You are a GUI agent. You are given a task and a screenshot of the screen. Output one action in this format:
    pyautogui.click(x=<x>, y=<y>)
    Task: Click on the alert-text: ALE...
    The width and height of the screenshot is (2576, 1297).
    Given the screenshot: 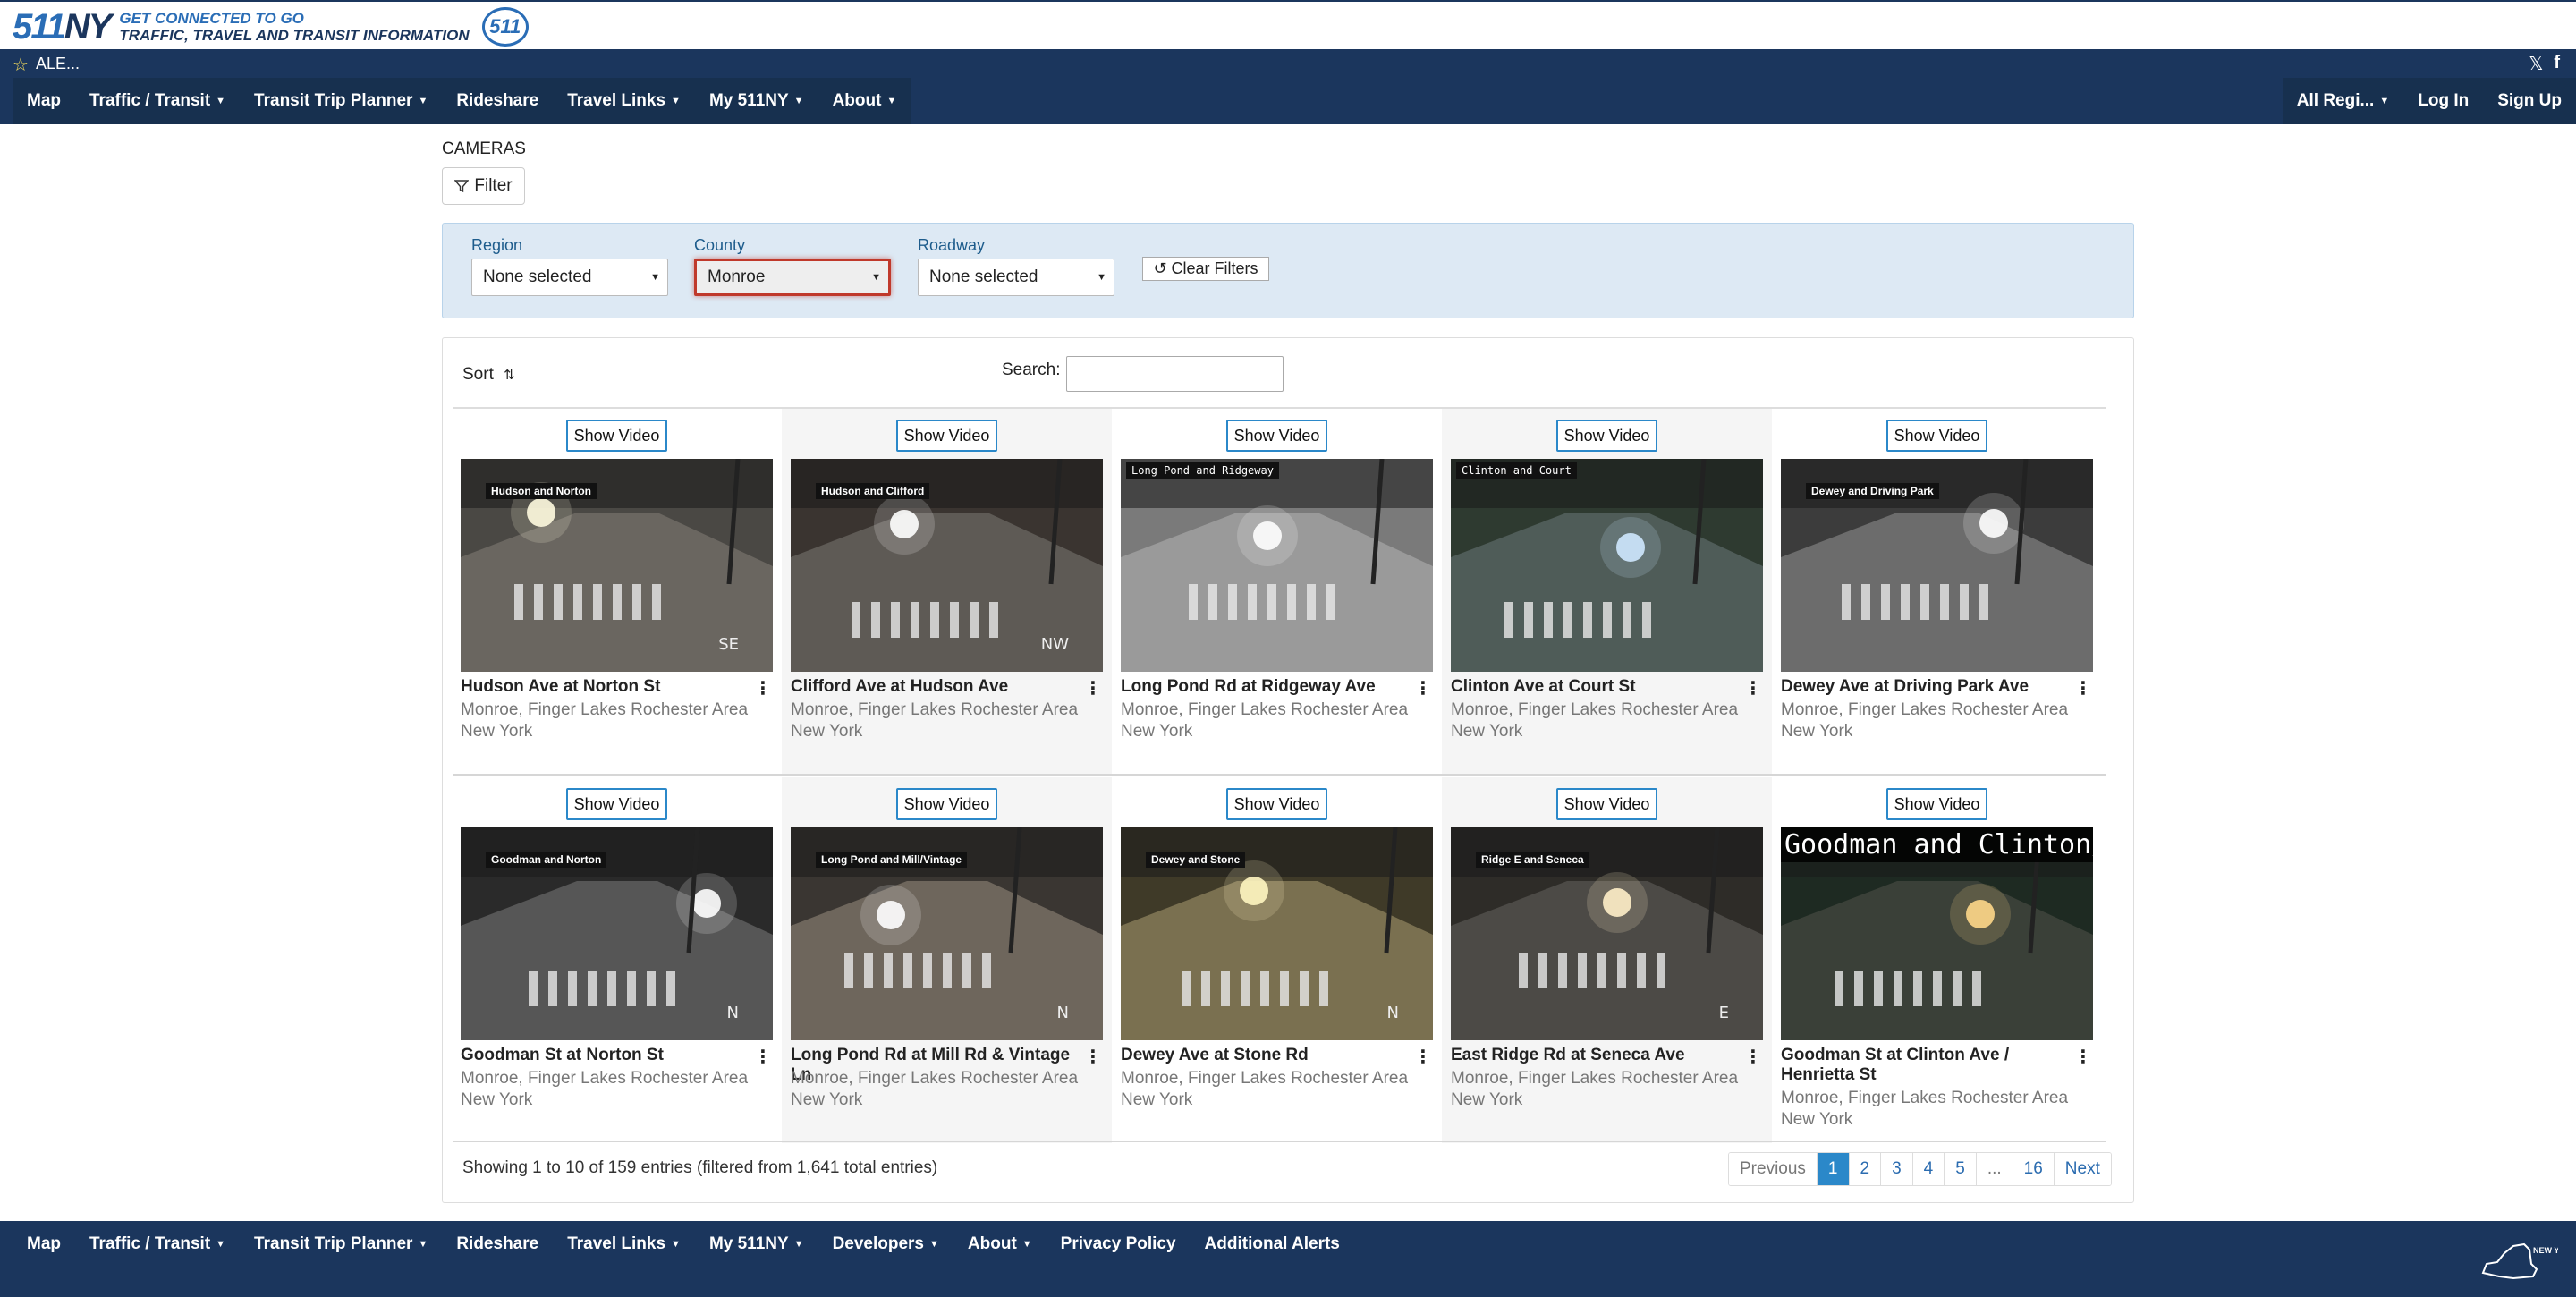 What is the action you would take?
    pyautogui.click(x=58, y=64)
    